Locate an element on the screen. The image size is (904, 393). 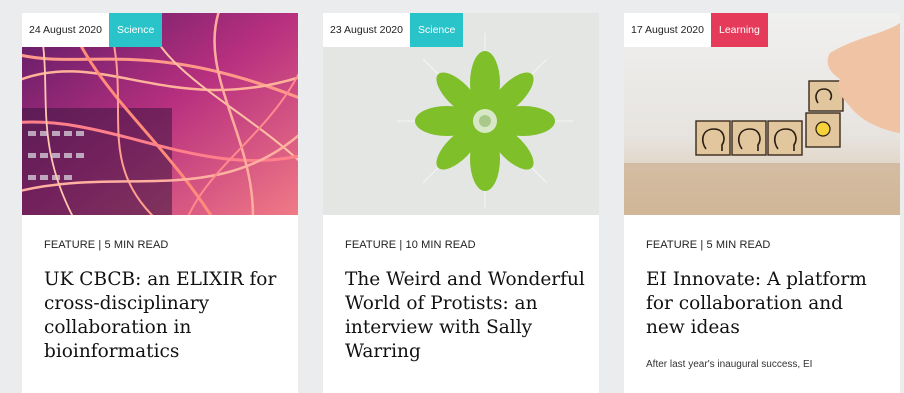
card-date: 23 August 2020 is located at coordinates (366, 30).